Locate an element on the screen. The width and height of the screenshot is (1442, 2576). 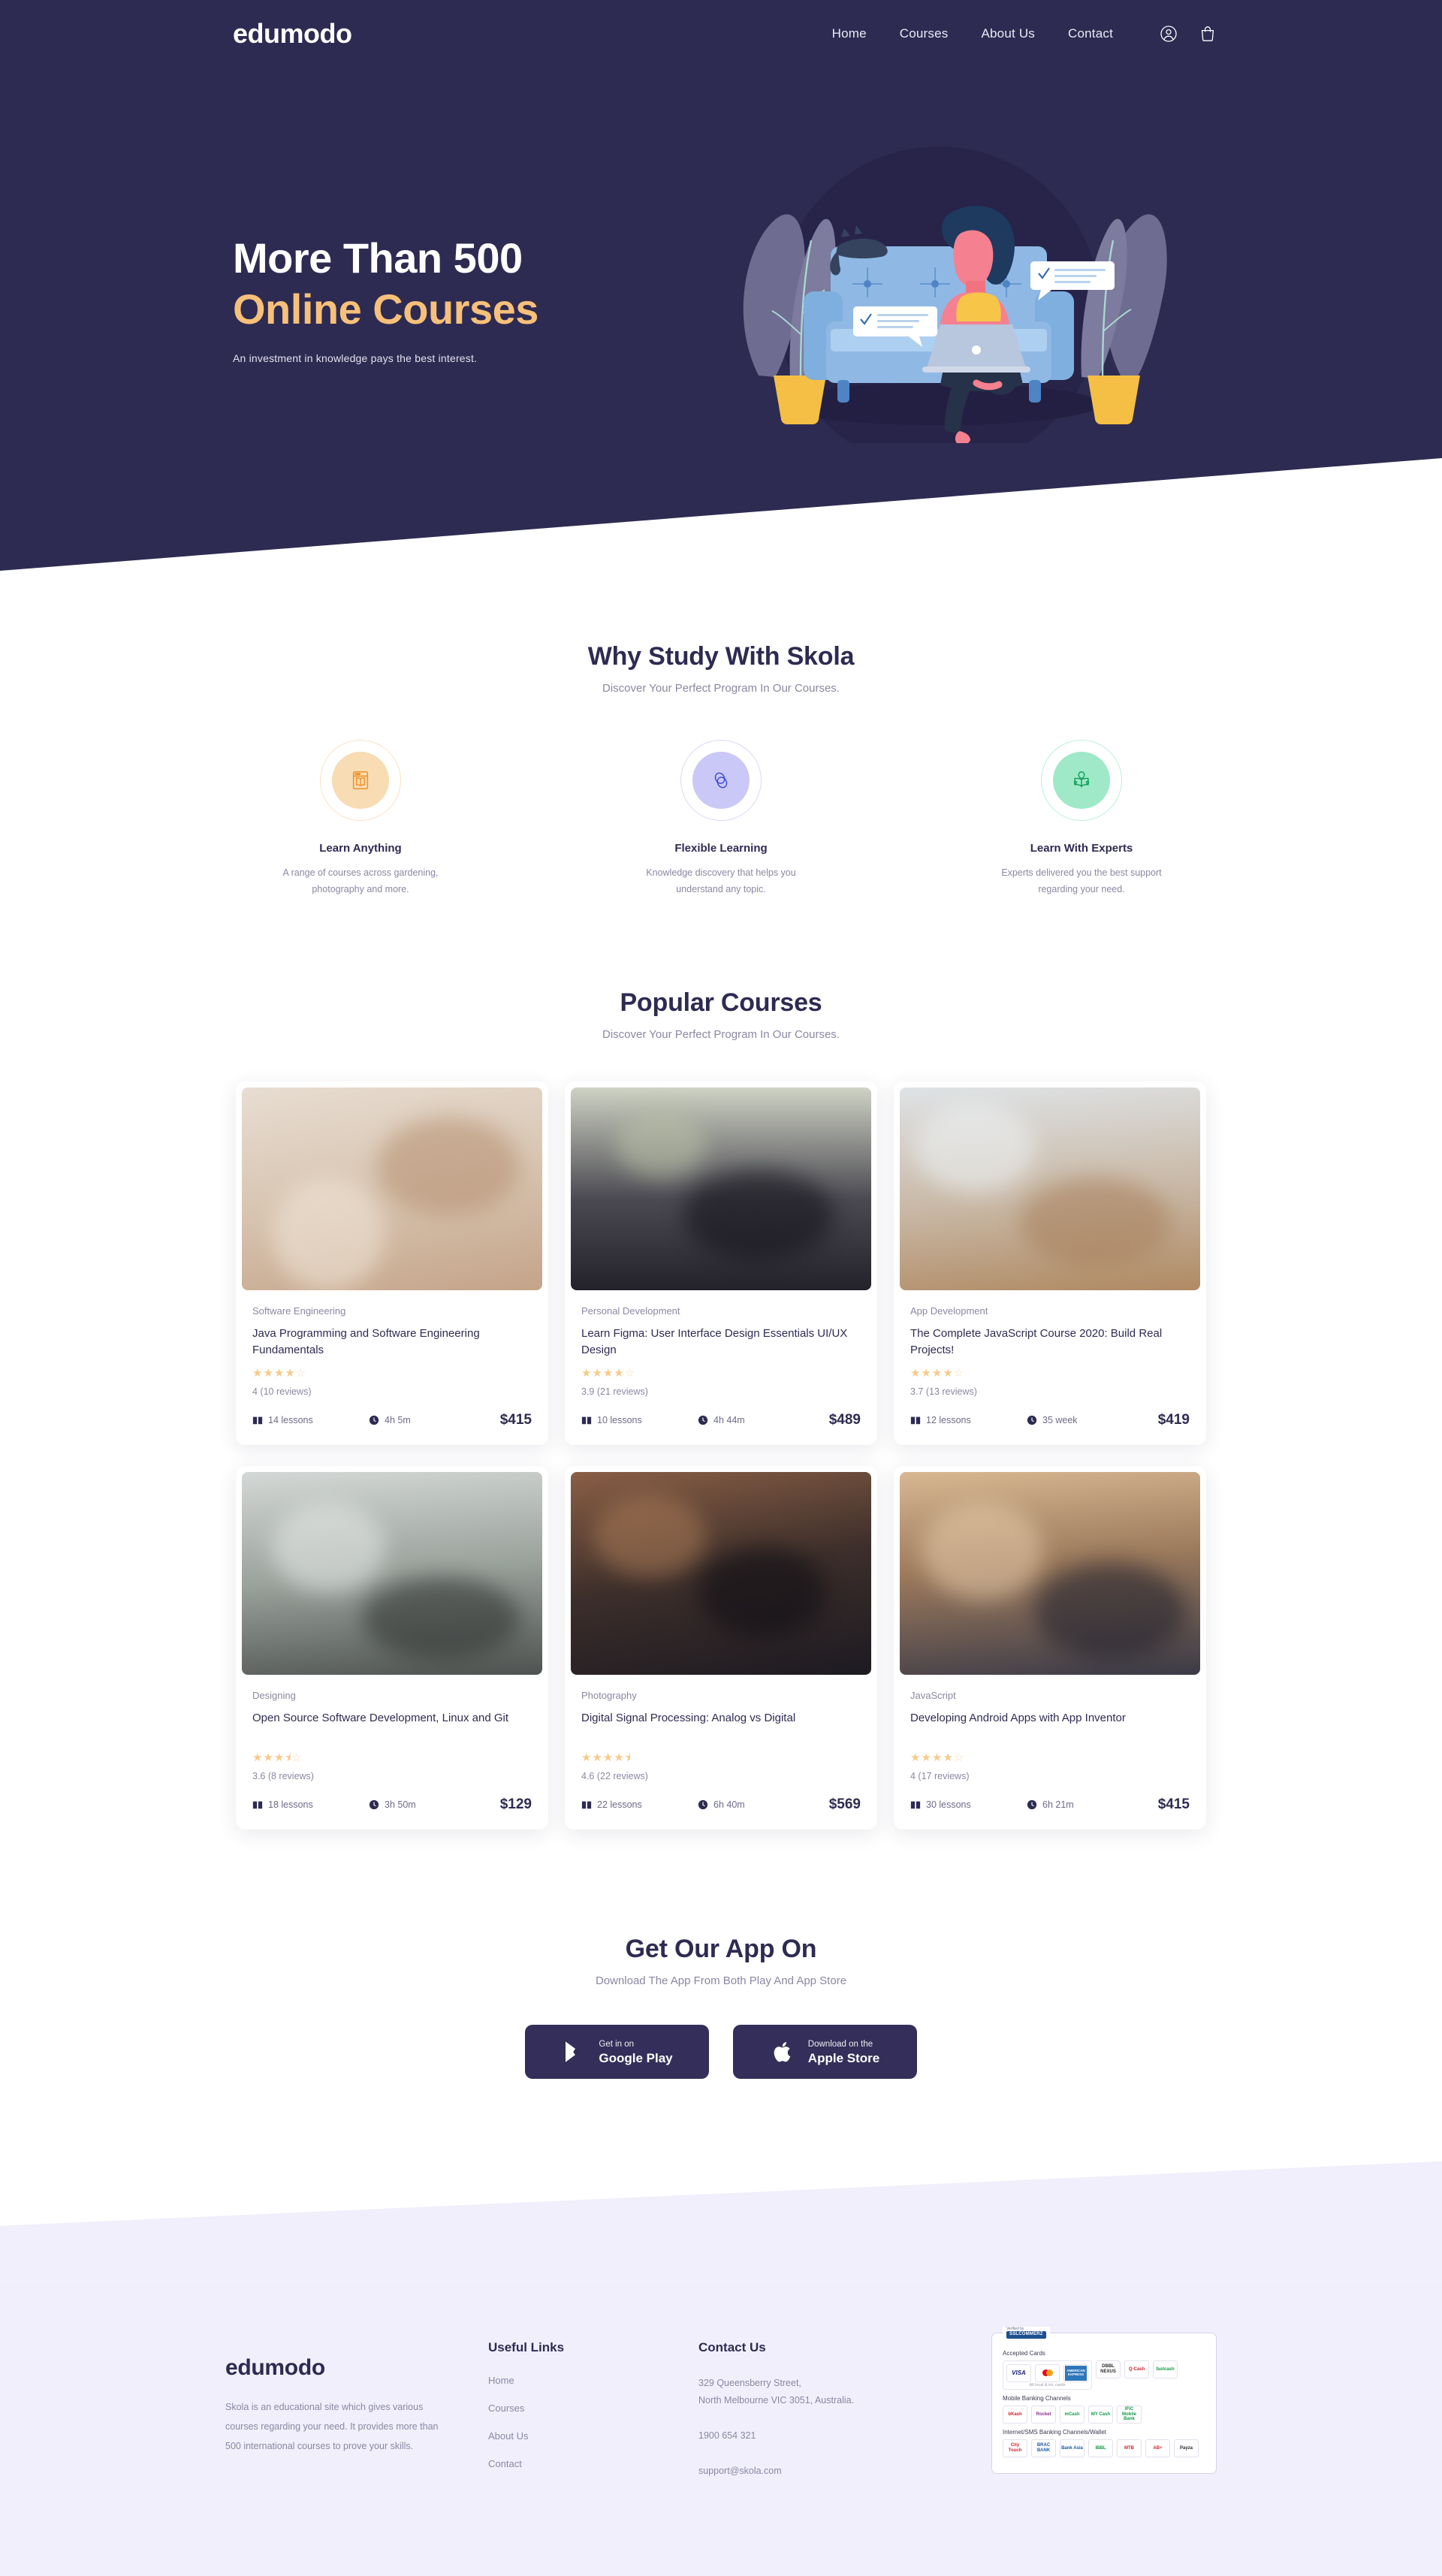
course-meta: 18 lessons 3h 50m $129 is located at coordinates (392, 1804).